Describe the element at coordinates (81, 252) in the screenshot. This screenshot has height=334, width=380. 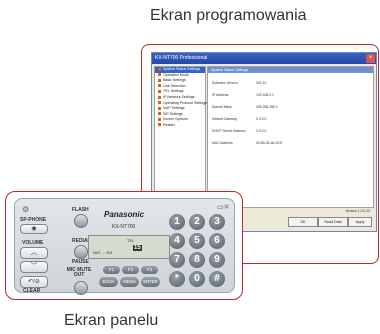
I see `redial-button` at that location.